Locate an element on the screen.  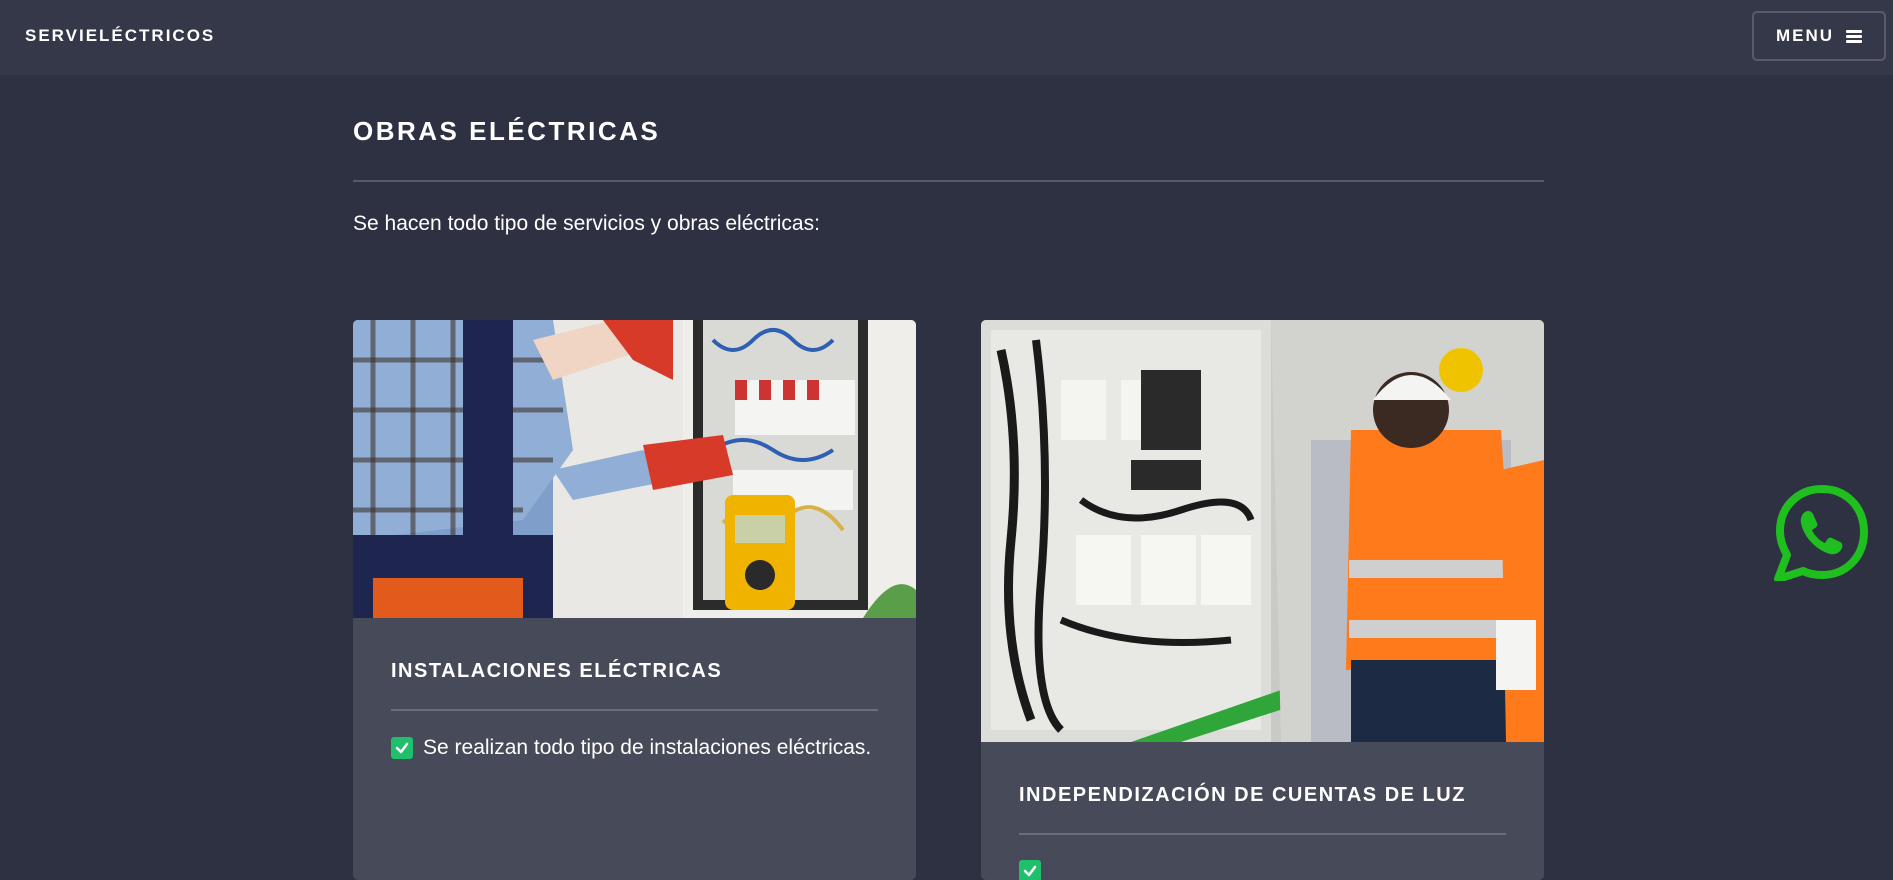
menu-label: MENU is located at coordinates (1805, 35).